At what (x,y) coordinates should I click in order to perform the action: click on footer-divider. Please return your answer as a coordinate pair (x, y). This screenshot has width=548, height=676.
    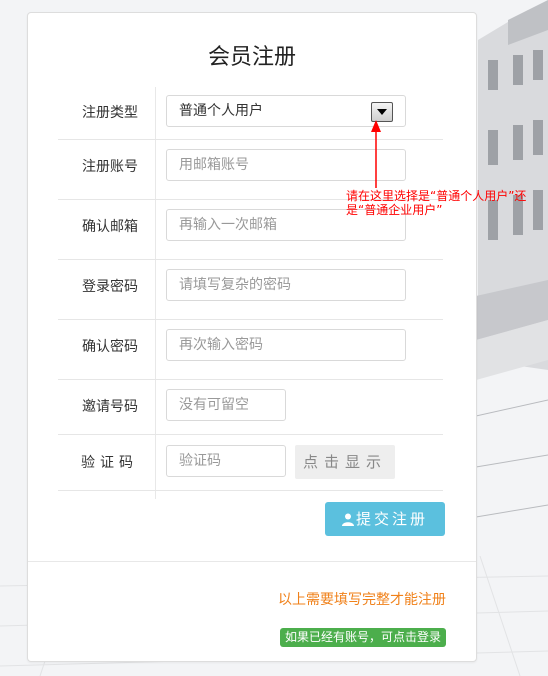
    Looking at the image, I should click on (252, 561).